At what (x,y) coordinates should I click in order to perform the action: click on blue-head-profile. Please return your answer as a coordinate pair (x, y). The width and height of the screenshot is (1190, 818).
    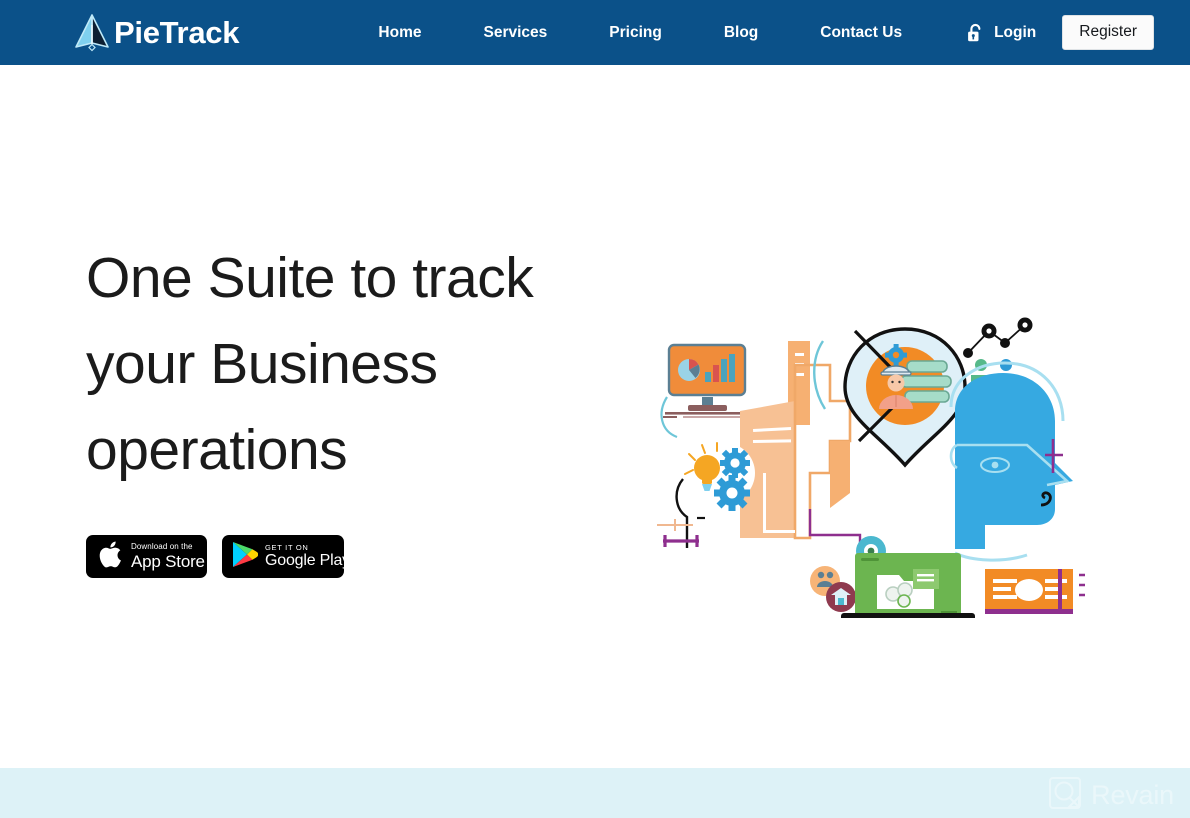
    Looking at the image, I should click on (1011, 461).